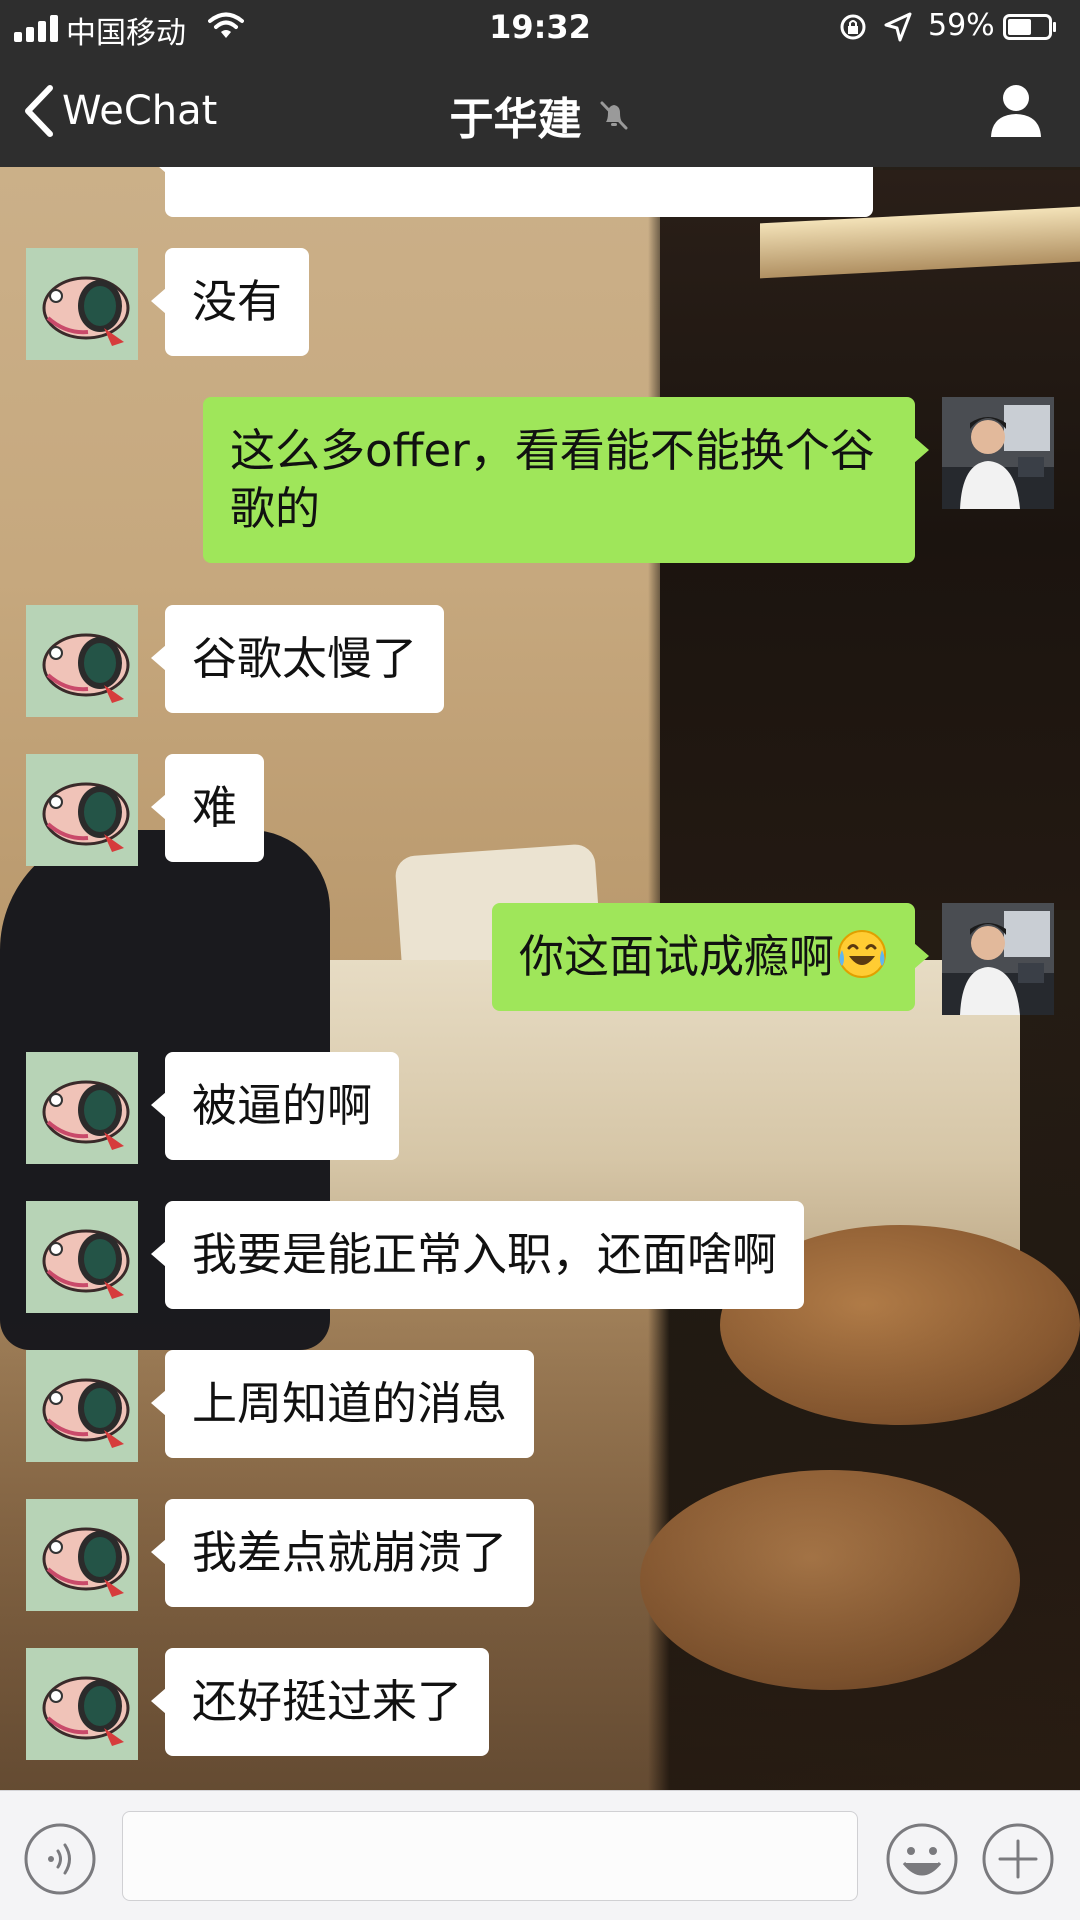 The height and width of the screenshot is (1920, 1080). Describe the element at coordinates (297, 659) in the screenshot. I see `message-bubble: 谷歌太慢了` at that location.